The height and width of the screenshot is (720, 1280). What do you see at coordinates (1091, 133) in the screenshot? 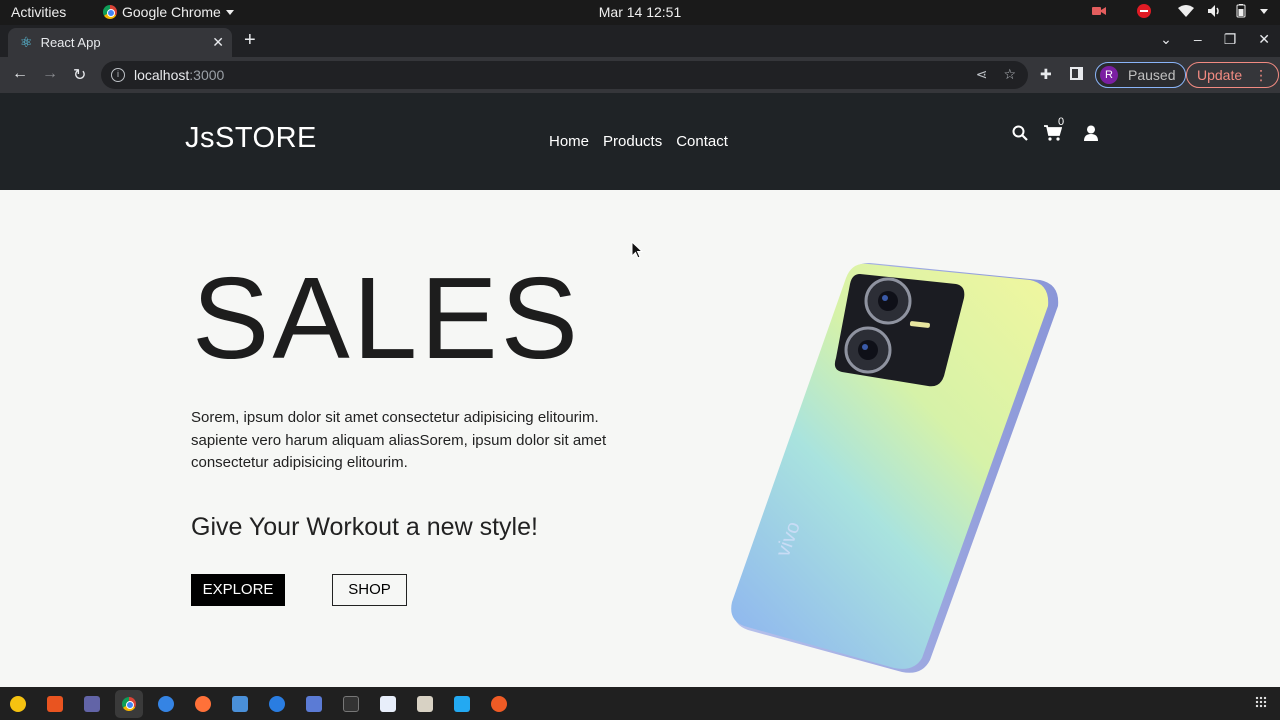
I see `user-icon` at bounding box center [1091, 133].